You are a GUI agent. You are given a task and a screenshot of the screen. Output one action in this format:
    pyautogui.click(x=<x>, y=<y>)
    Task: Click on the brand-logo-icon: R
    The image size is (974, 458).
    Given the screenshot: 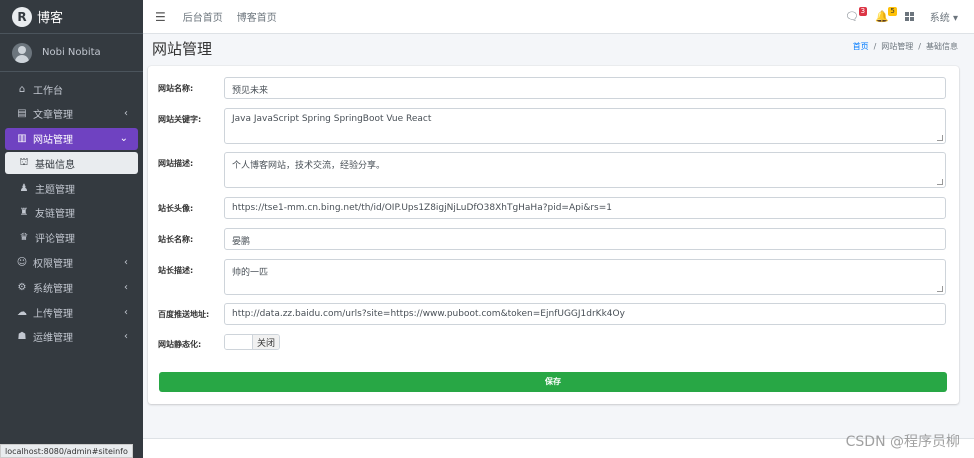 What is the action you would take?
    pyautogui.click(x=22, y=16)
    